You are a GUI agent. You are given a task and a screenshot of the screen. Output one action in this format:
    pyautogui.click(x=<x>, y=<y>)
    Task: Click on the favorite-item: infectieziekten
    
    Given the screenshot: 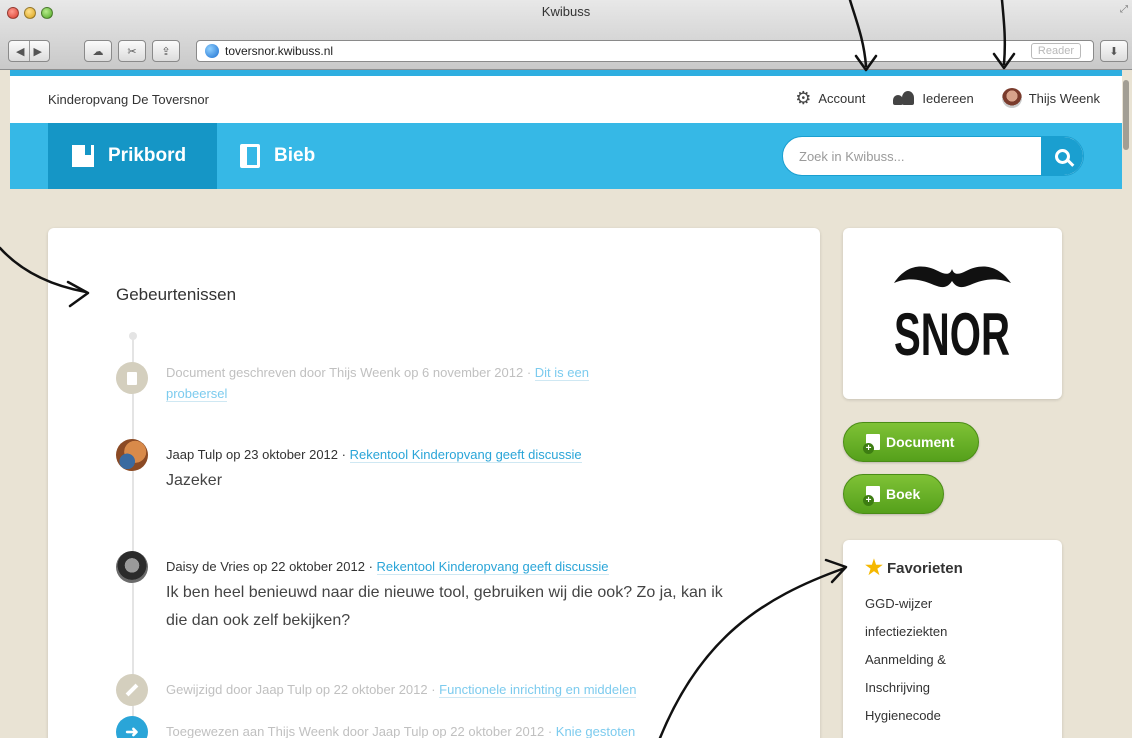 What is the action you would take?
    pyautogui.click(x=955, y=632)
    